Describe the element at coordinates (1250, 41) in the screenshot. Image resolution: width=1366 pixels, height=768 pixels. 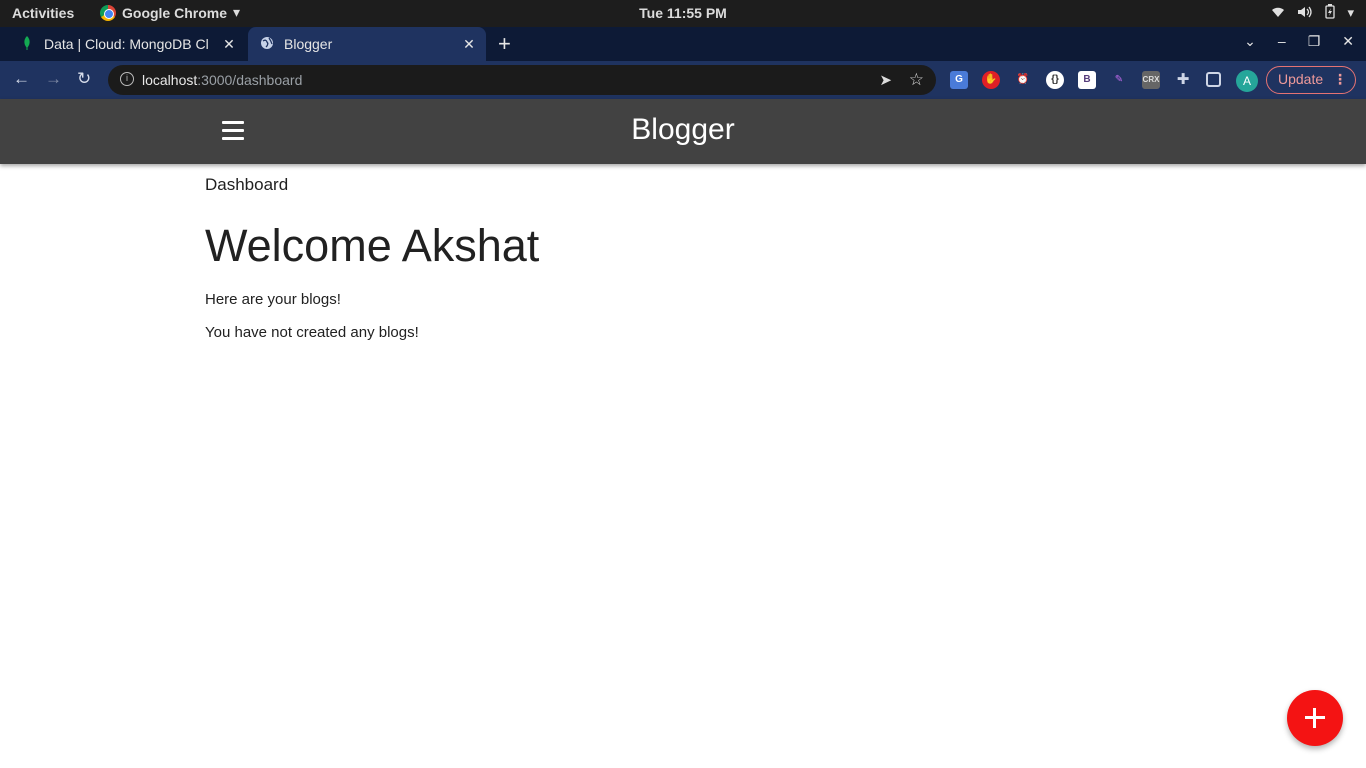
I see `tab-search-icon: ⌄` at that location.